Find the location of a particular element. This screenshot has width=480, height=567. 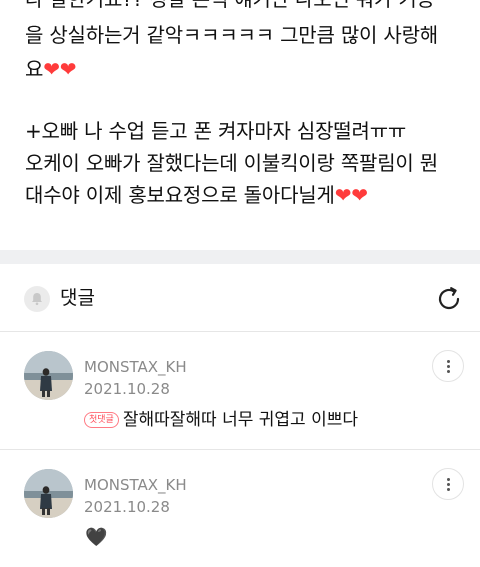

comments-header: 댓글 is located at coordinates (240, 298).